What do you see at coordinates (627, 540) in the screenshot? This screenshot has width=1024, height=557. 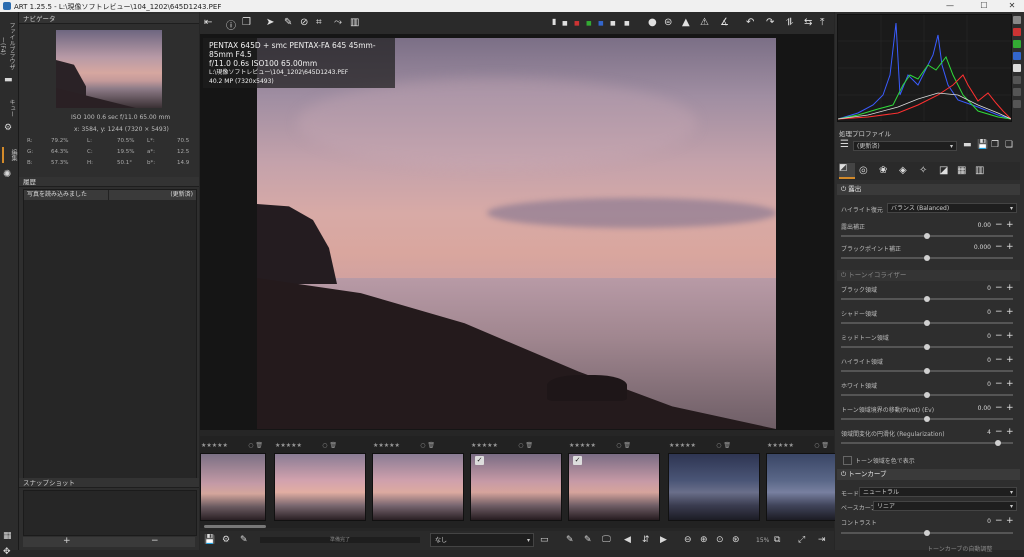 I see `prev-image-icon: ◀` at bounding box center [627, 540].